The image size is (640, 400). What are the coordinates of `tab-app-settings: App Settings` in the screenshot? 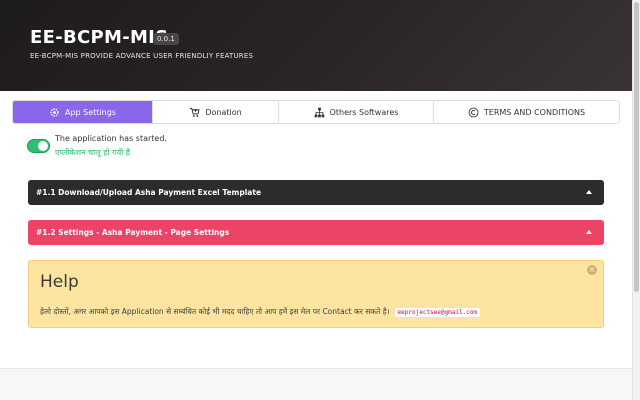 It's located at (83, 112).